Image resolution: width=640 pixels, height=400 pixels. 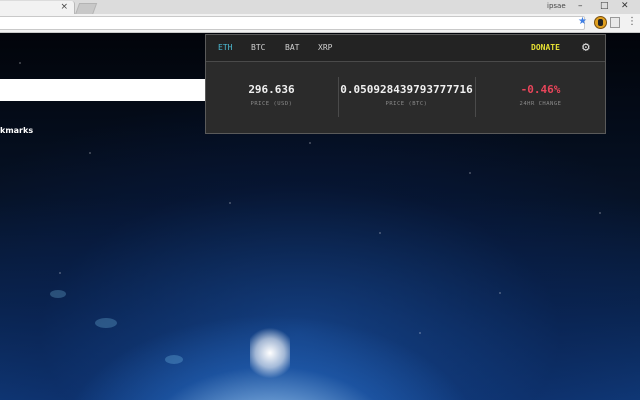 What do you see at coordinates (540, 98) in the screenshot?
I see `change-24h-stat: -0.46% 24HR CHANGE` at bounding box center [540, 98].